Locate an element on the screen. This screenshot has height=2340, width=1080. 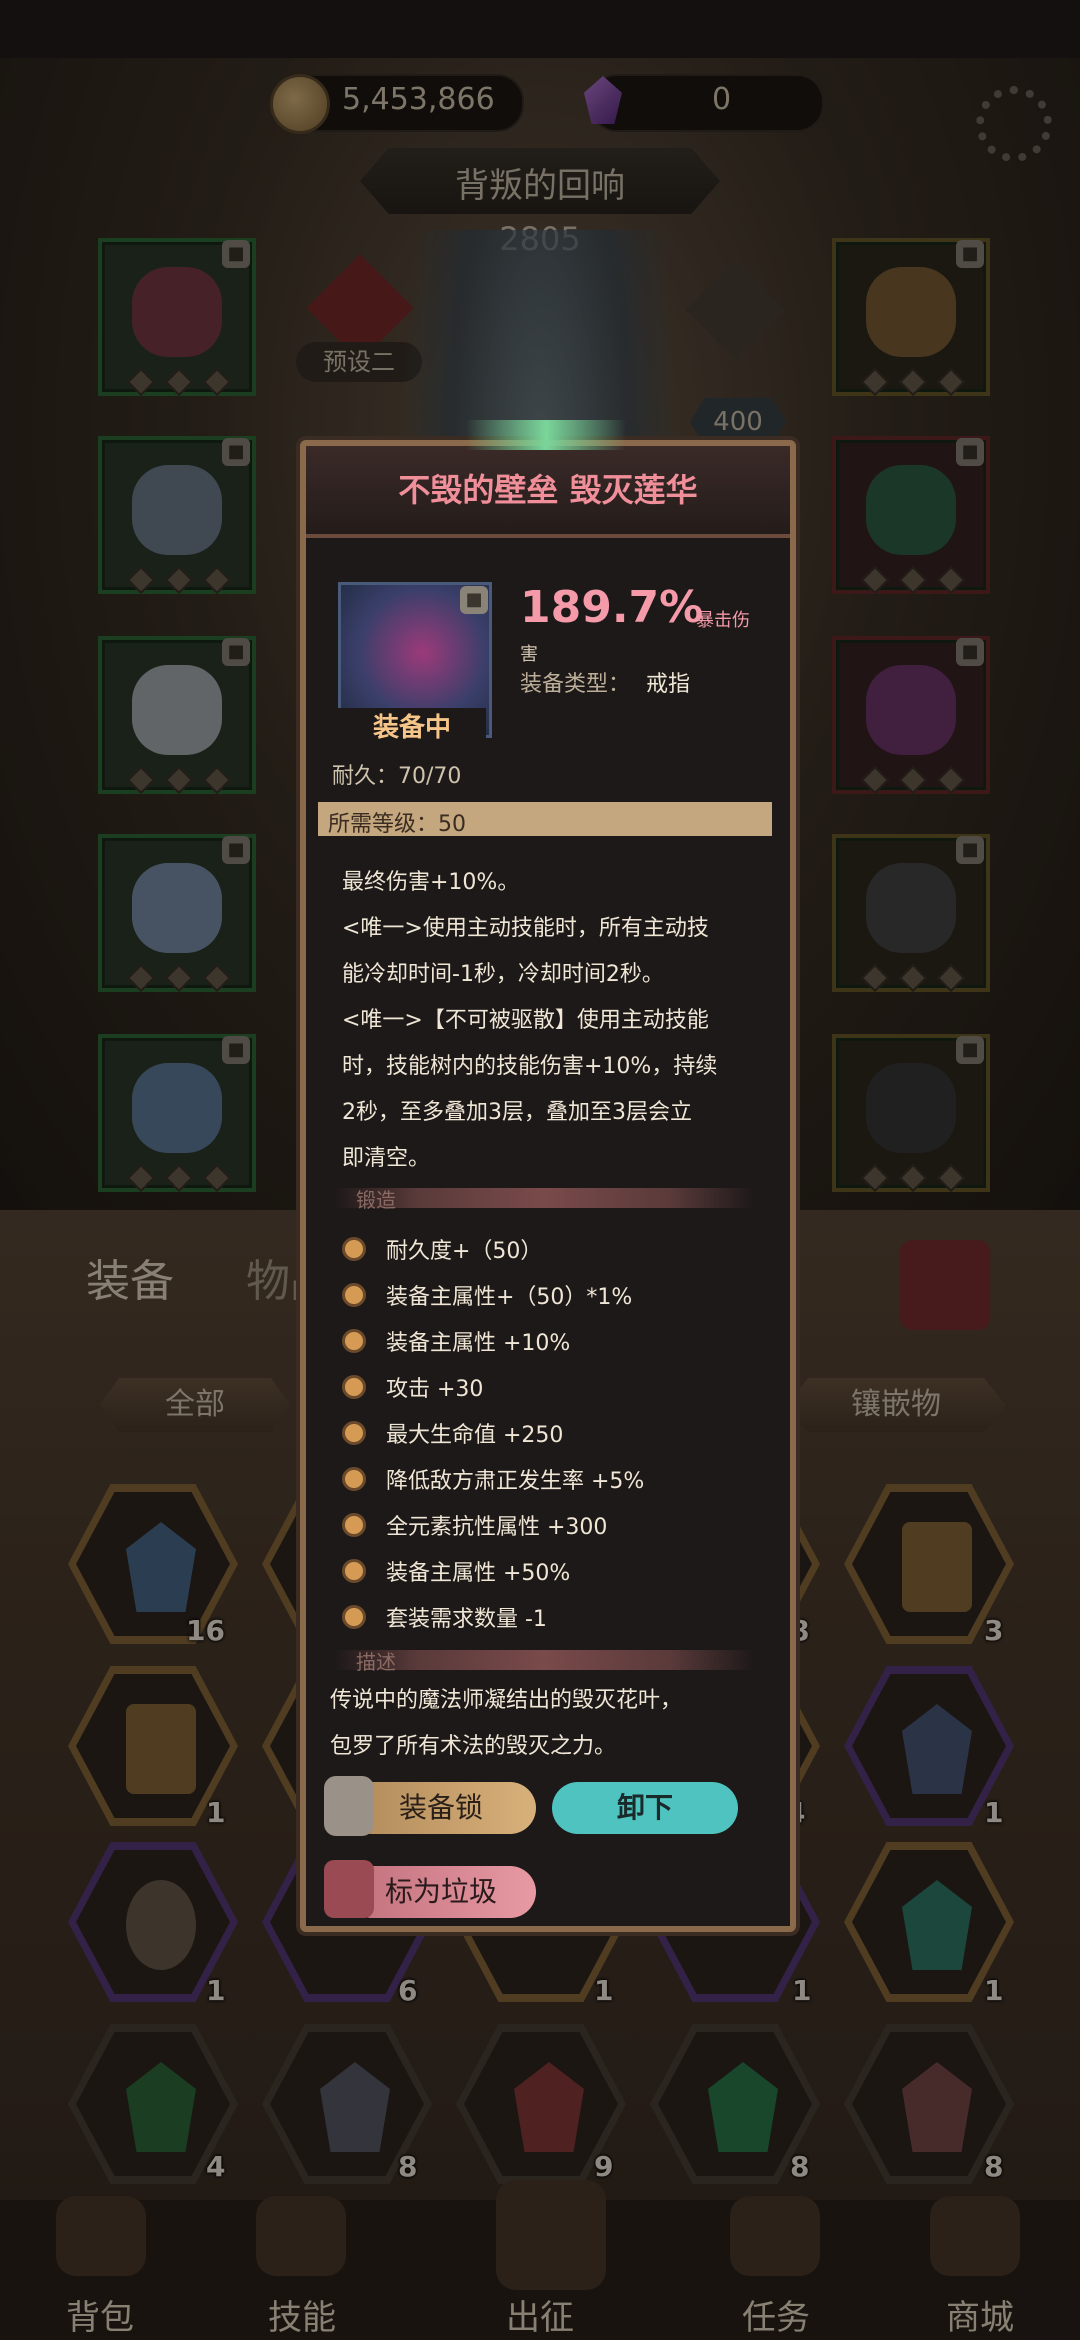
junk-bin-icon is located at coordinates (349, 1889).